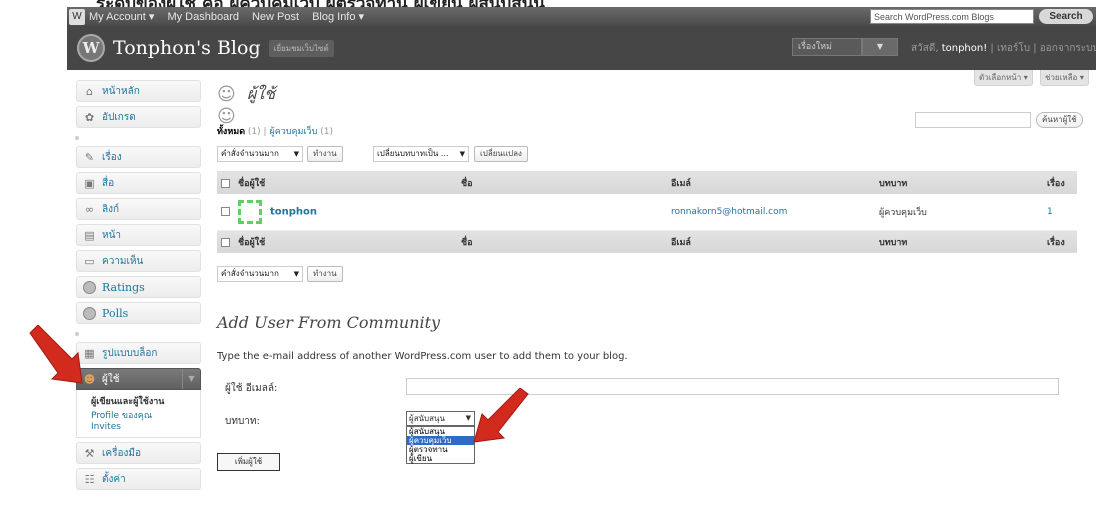 This screenshot has height=523, width=1096. What do you see at coordinates (925, 48) in the screenshot?
I see `greeting-prefix: สวัสดี,` at bounding box center [925, 48].